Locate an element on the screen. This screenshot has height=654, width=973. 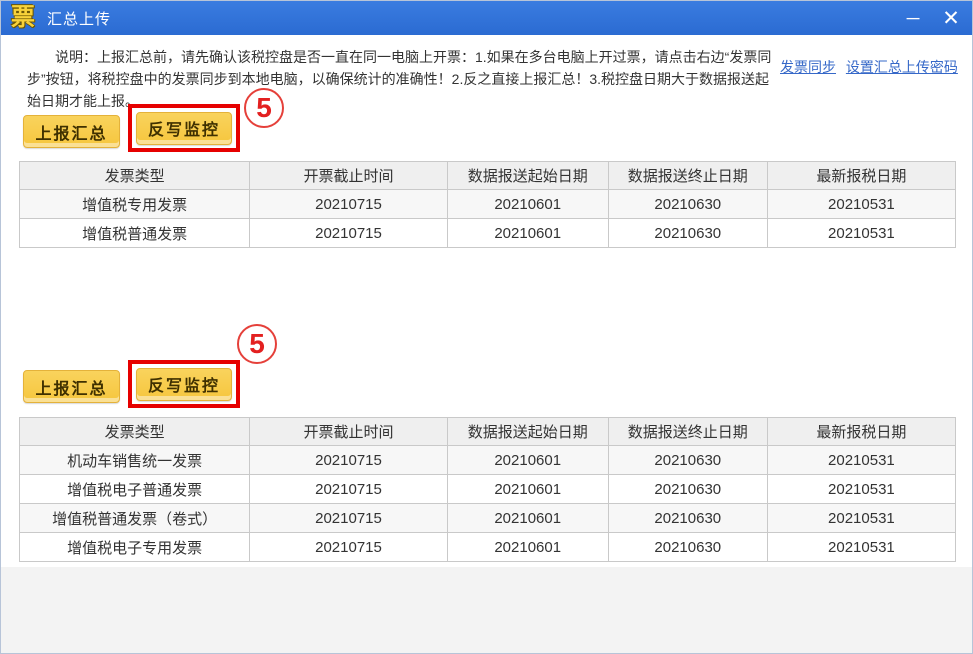
minimize-icon: ─ is located at coordinates (913, 18).